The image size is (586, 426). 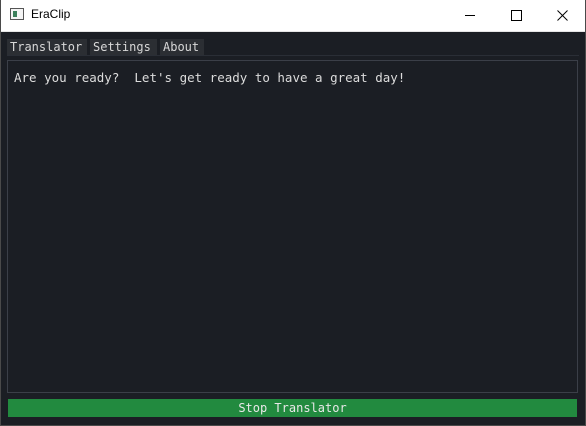 What do you see at coordinates (182, 47) in the screenshot?
I see `tab-about: About` at bounding box center [182, 47].